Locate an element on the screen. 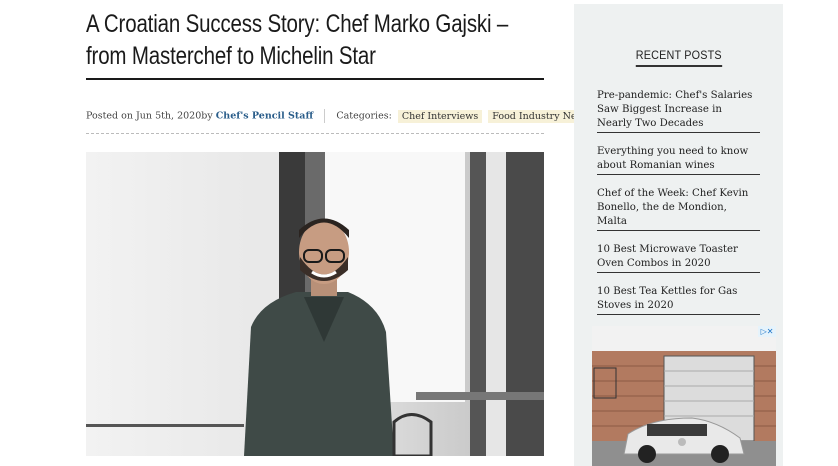 The height and width of the screenshot is (466, 838). author-link: Chef's Pencil Staff is located at coordinates (265, 116).